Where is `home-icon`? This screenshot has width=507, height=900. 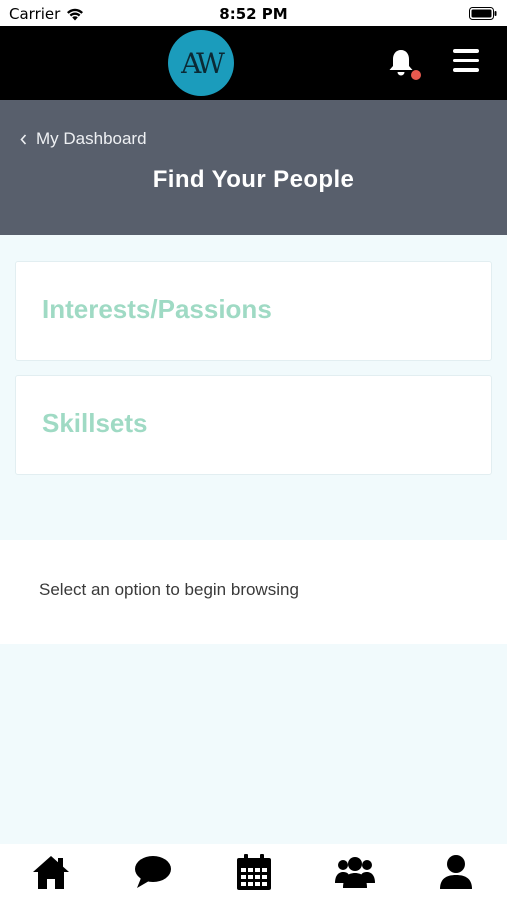
home-icon is located at coordinates (51, 872).